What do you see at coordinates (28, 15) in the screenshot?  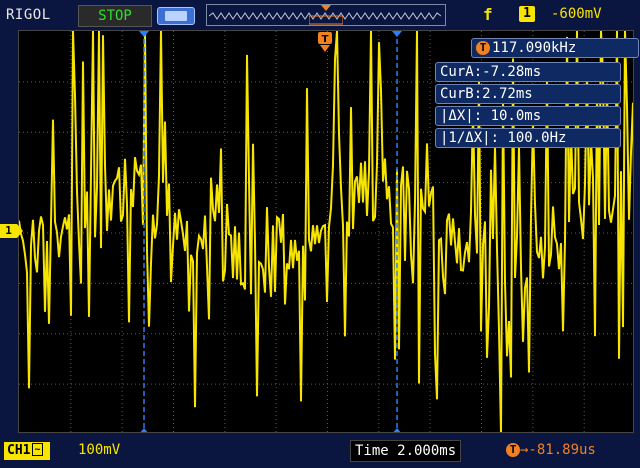 I see `brand-logo: RIGOL` at bounding box center [28, 15].